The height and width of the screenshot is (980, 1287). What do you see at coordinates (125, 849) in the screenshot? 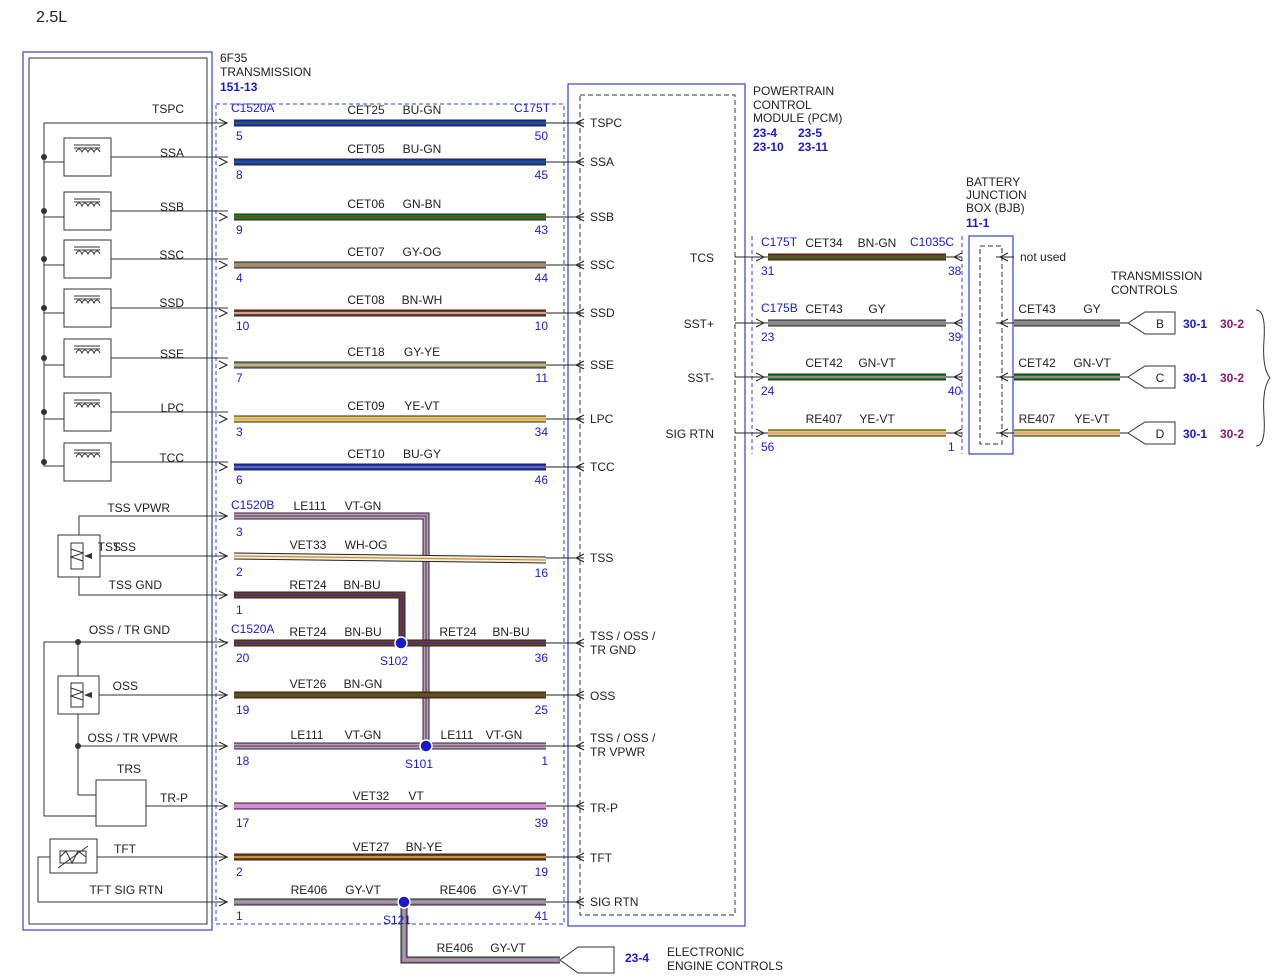
I see `left-signal-label: TFT` at bounding box center [125, 849].